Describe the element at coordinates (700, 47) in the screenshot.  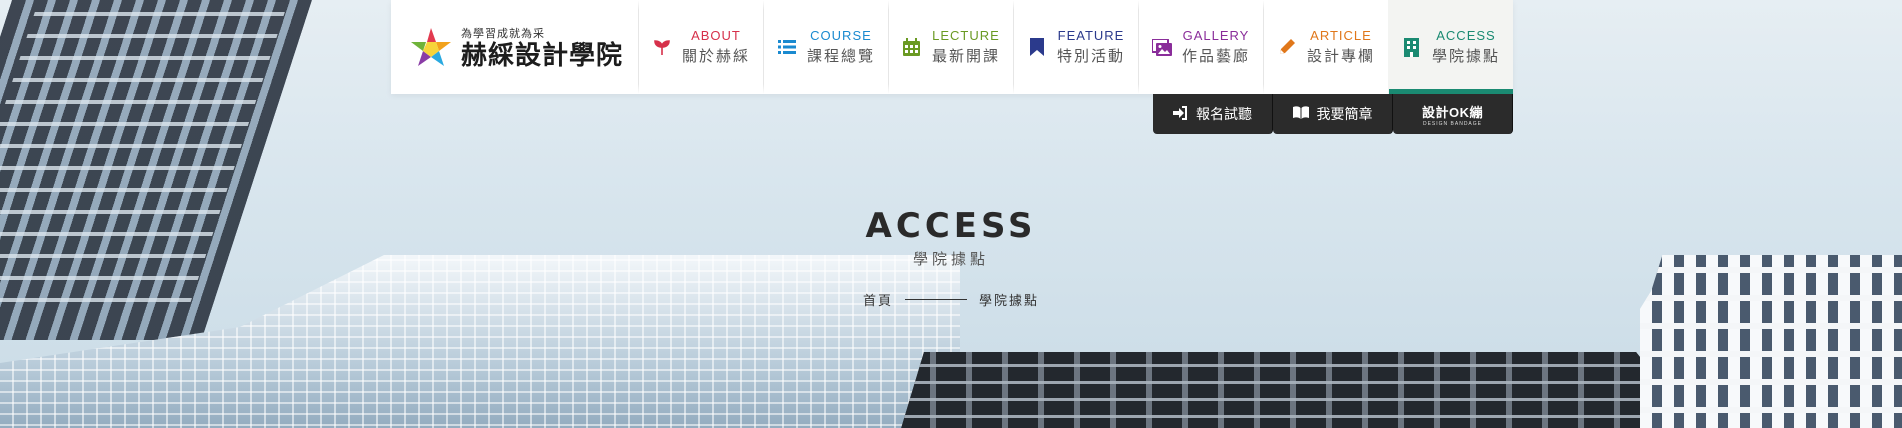
I see `nav-item-about: ABOUT 關於赫綵` at that location.